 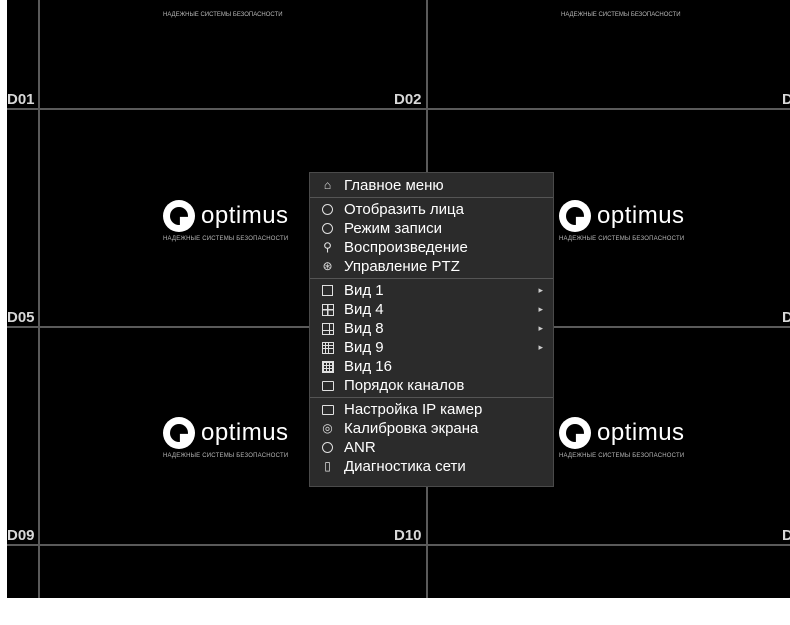 I want to click on menu-item-label: Вид 4, so click(x=364, y=309).